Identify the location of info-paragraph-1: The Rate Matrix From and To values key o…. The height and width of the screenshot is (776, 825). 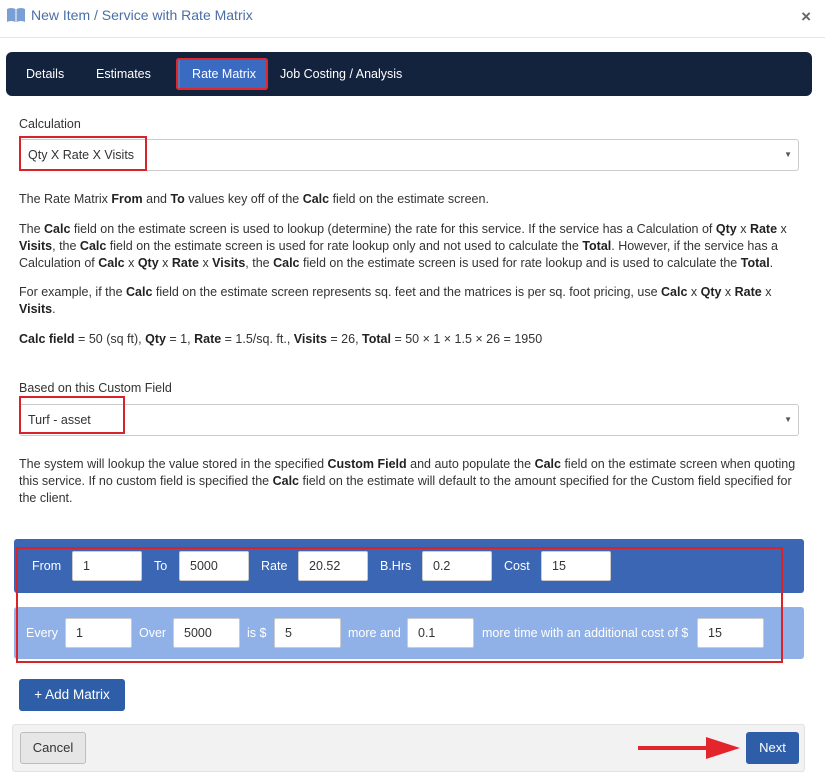
(254, 199).